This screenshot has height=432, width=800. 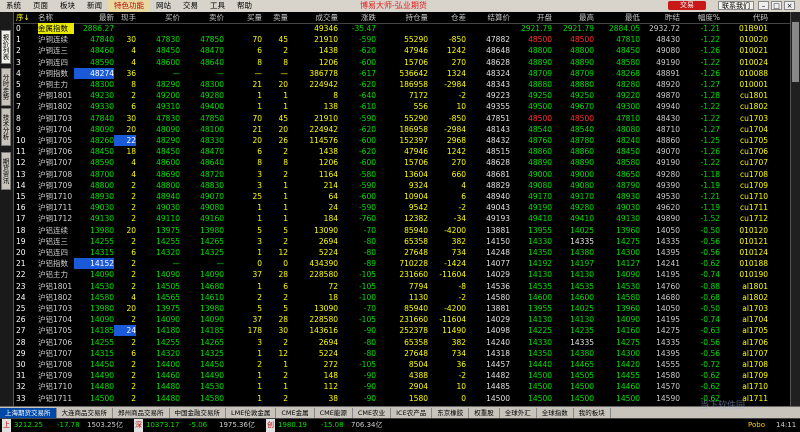 What do you see at coordinates (660, 17) in the screenshot?
I see `header-prev: 昨结` at bounding box center [660, 17].